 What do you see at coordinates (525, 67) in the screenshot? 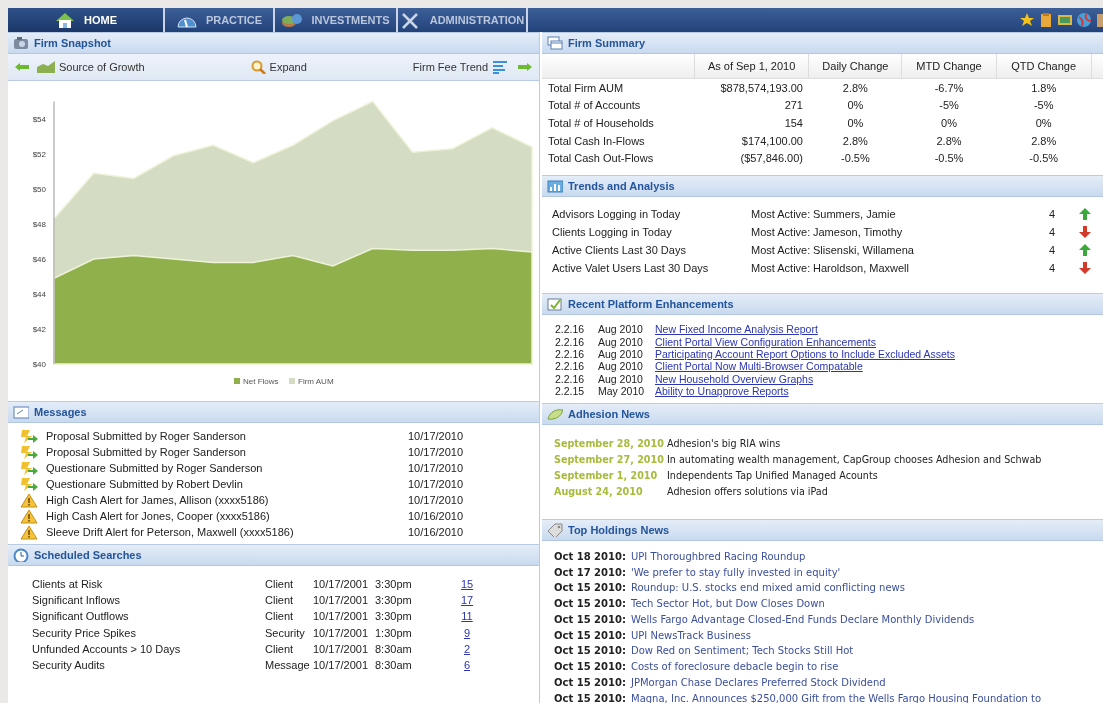
I see `right-arrow-icon` at bounding box center [525, 67].